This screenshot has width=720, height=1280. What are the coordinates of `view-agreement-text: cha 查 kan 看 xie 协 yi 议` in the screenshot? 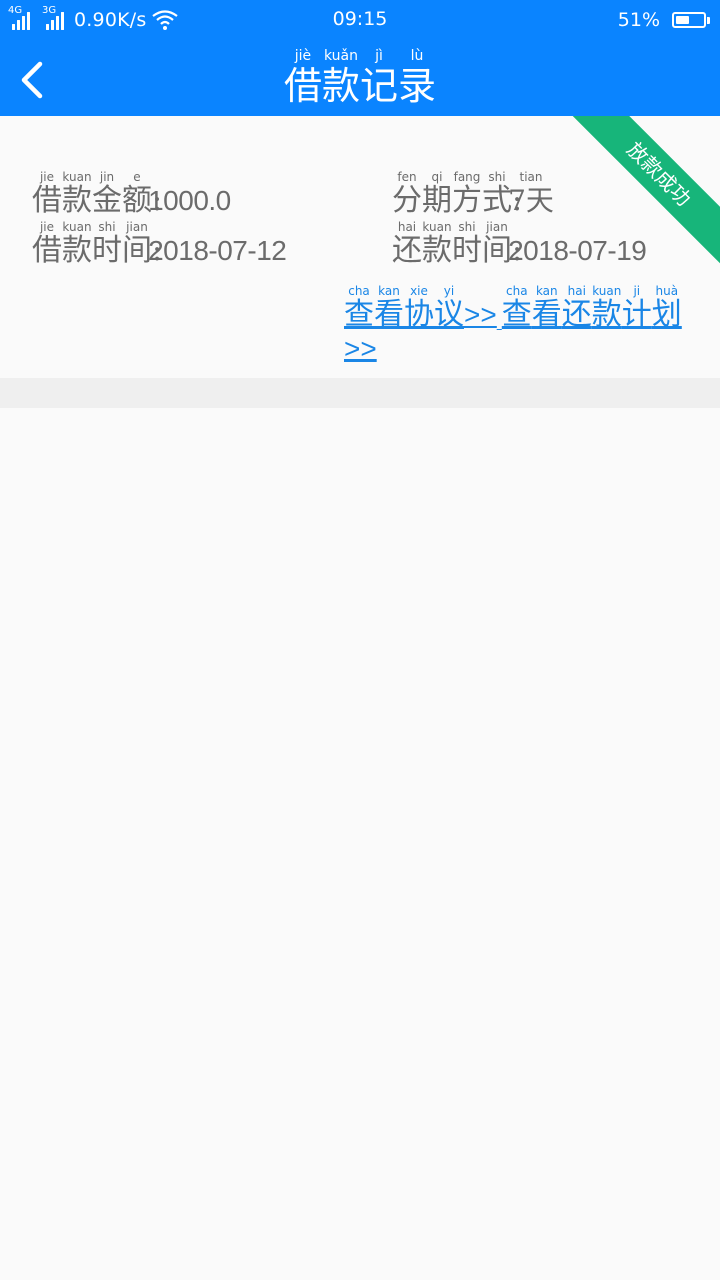 It's located at (404, 308).